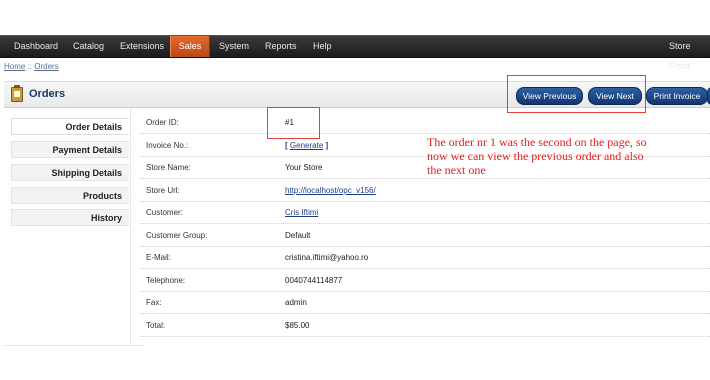  Describe the element at coordinates (190, 46) in the screenshot. I see `nav-sales: Sales` at that location.